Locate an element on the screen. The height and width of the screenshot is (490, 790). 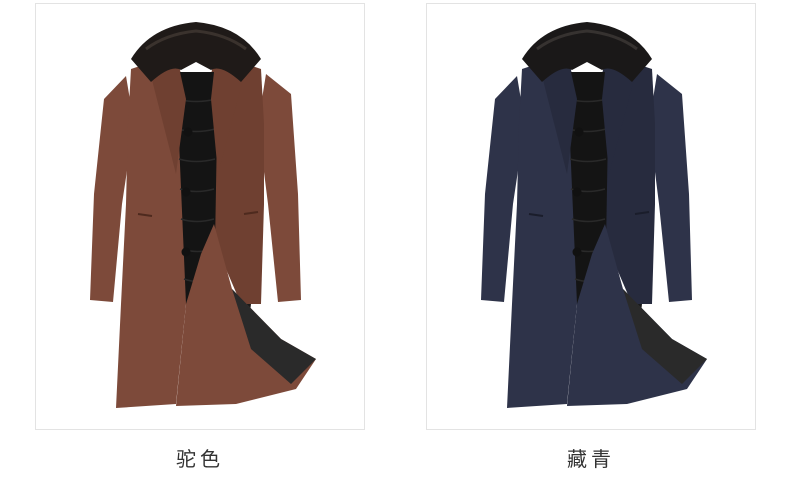
color-label-navy: 藏青 is located at coordinates (591, 459).